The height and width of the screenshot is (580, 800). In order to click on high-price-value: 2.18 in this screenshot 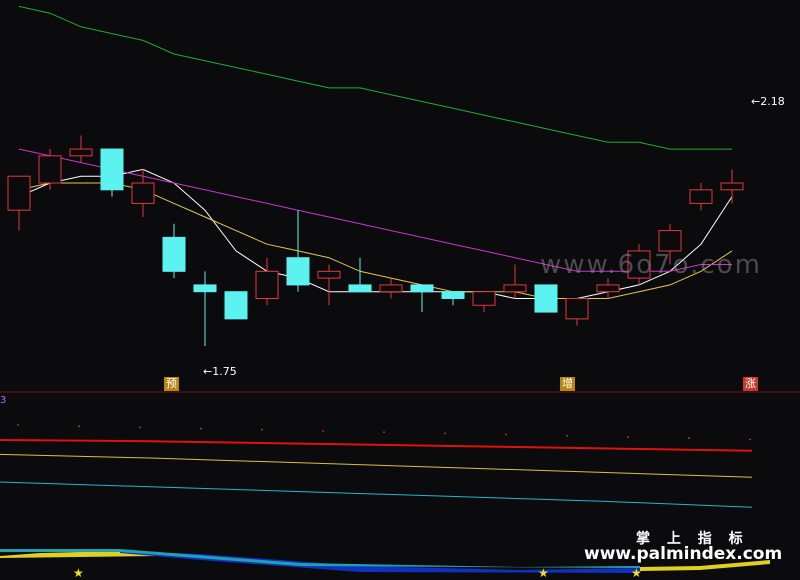, I will do `click(772, 101)`.